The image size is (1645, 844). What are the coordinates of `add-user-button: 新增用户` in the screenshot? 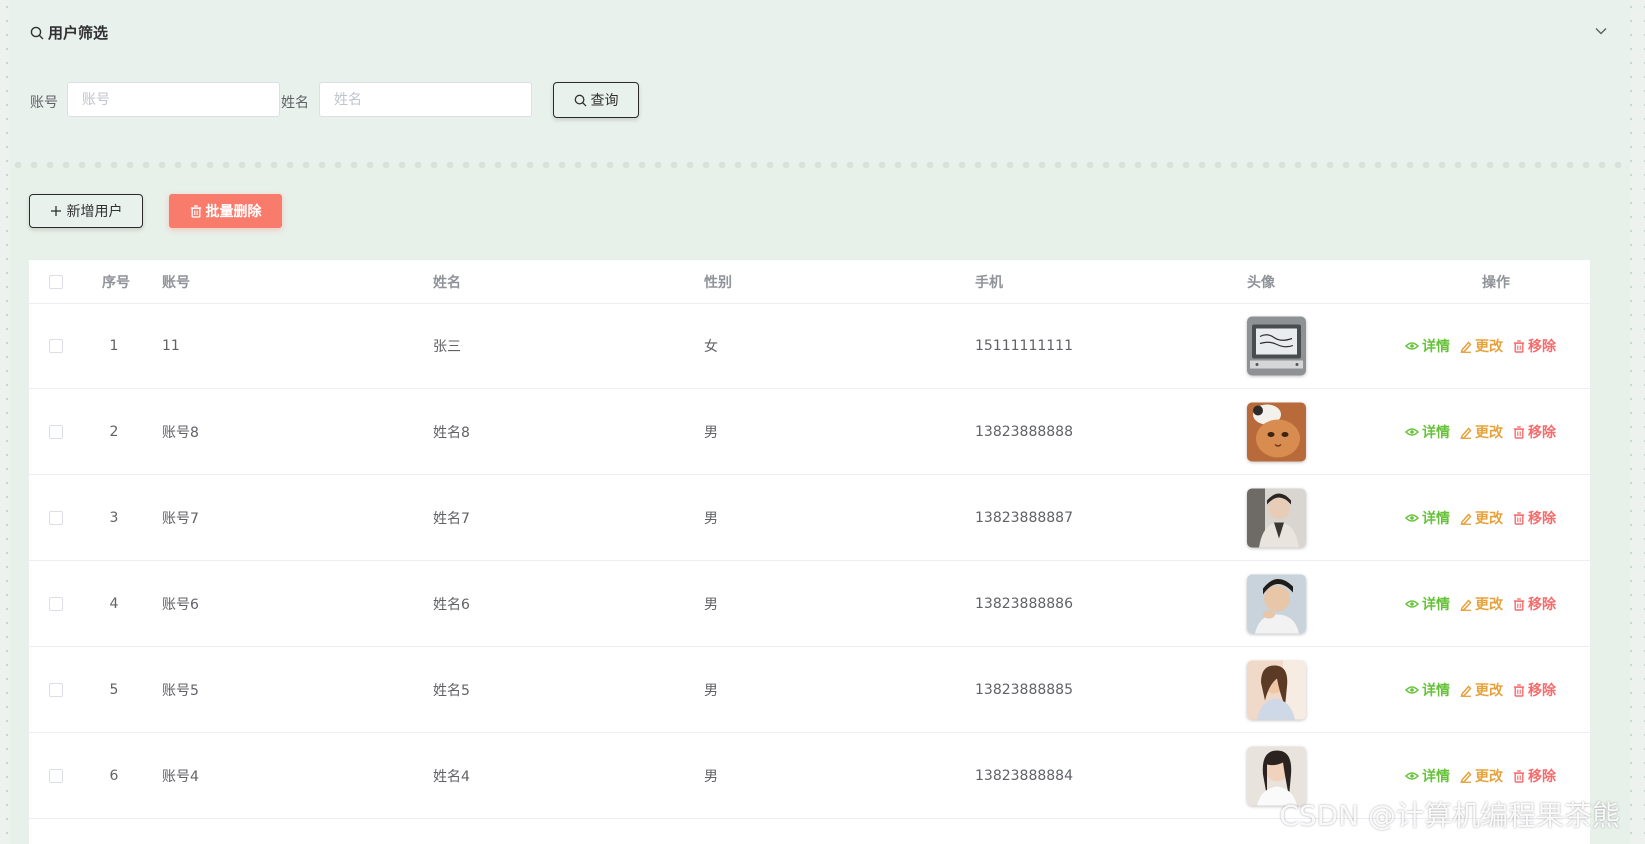 It's located at (86, 211).